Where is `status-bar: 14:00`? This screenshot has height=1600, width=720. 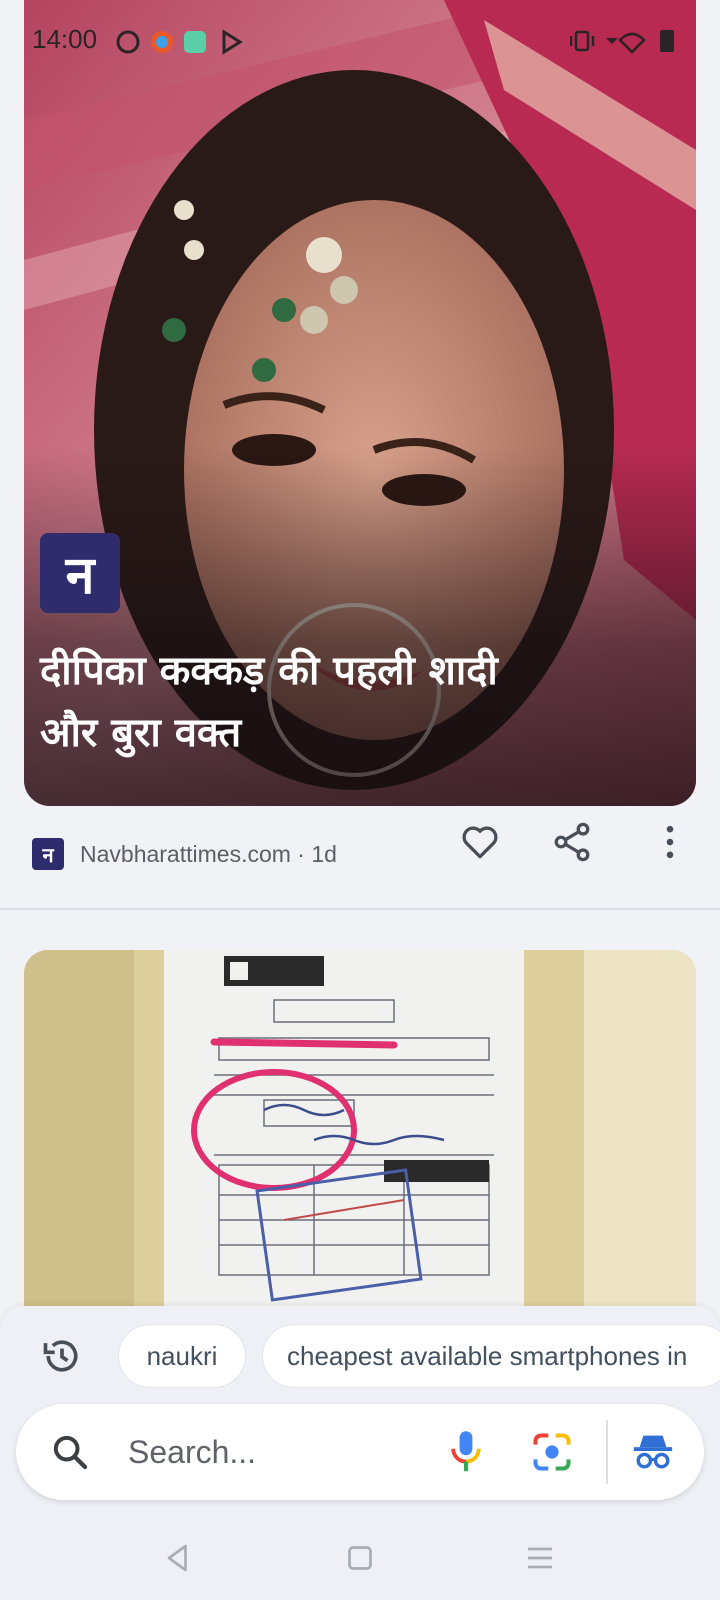
status-bar: 14:00 is located at coordinates (360, 40).